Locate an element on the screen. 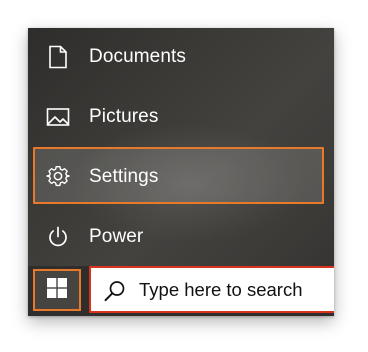 The height and width of the screenshot is (352, 368). taskbar-search-box: Type here to search is located at coordinates (211, 289).